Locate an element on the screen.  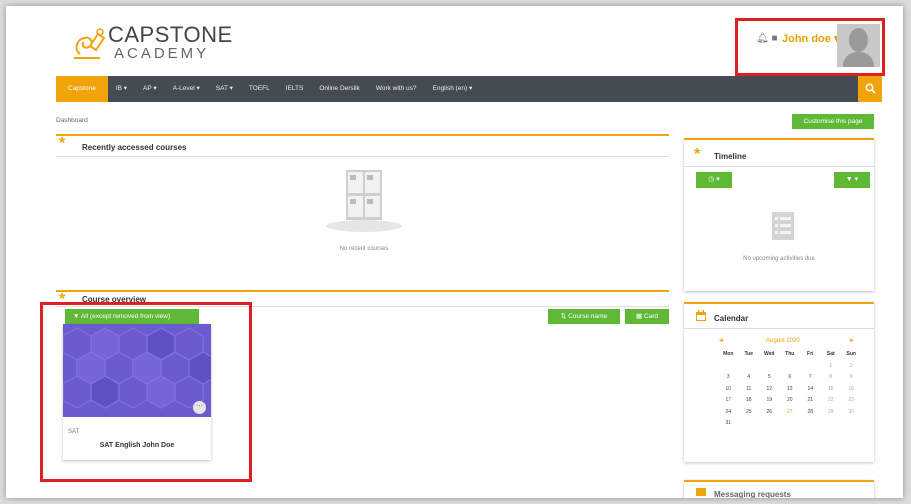
notification-icons: 🔔︎ ■ is located at coordinates (767, 38).